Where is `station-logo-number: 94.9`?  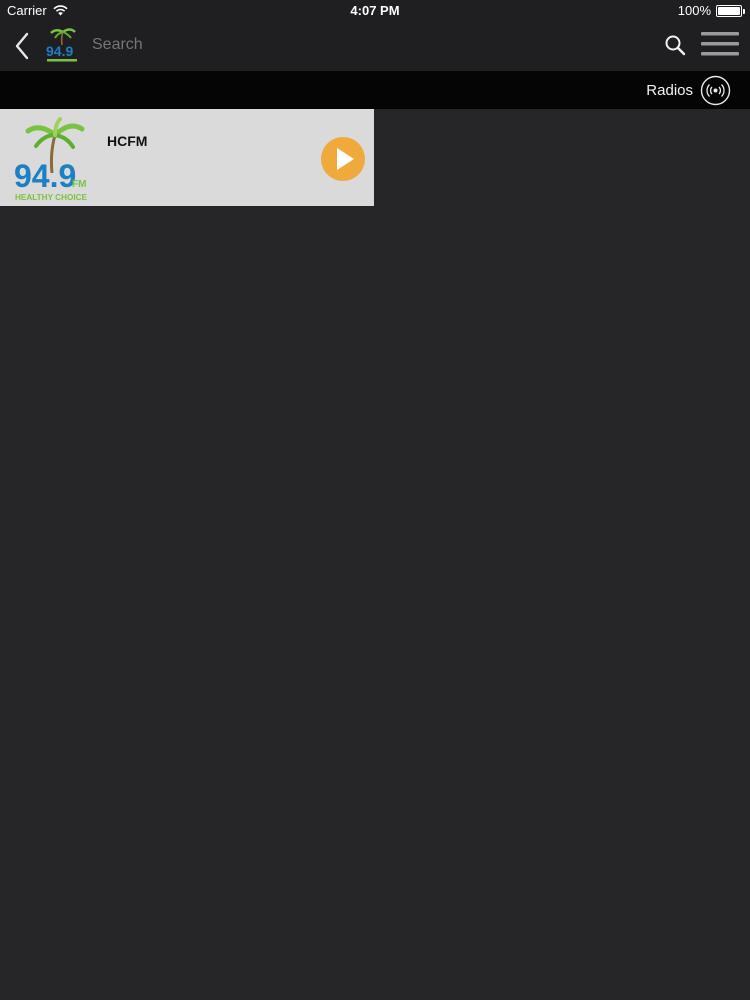
station-logo-number: 94.9 is located at coordinates (45, 176).